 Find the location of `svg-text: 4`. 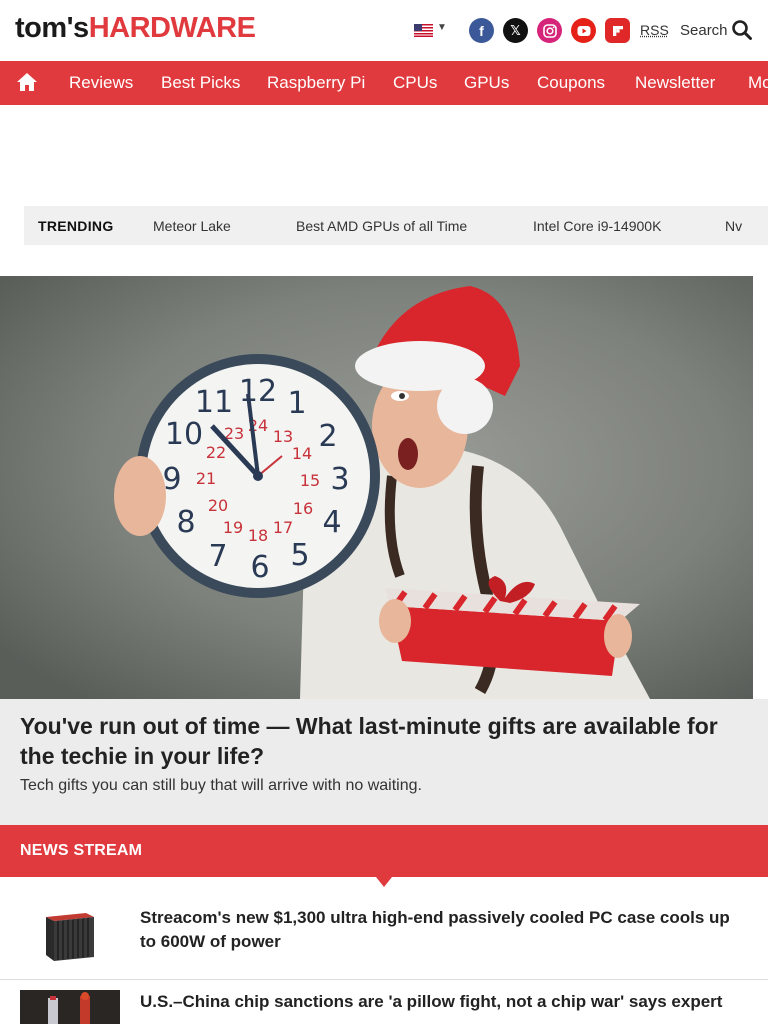

svg-text: 4 is located at coordinates (331, 522).